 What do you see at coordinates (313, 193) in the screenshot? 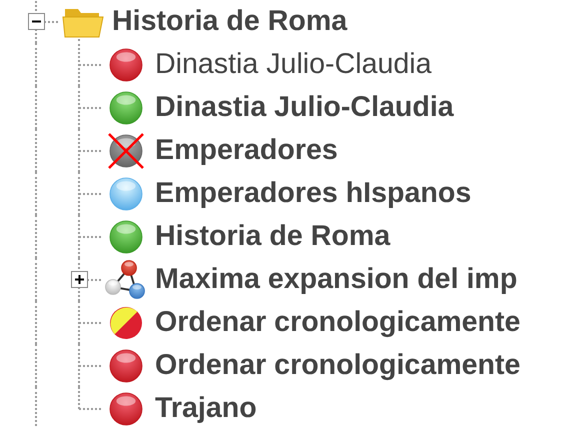
I see `tree-item-label: Emperadores hIspanos` at bounding box center [313, 193].